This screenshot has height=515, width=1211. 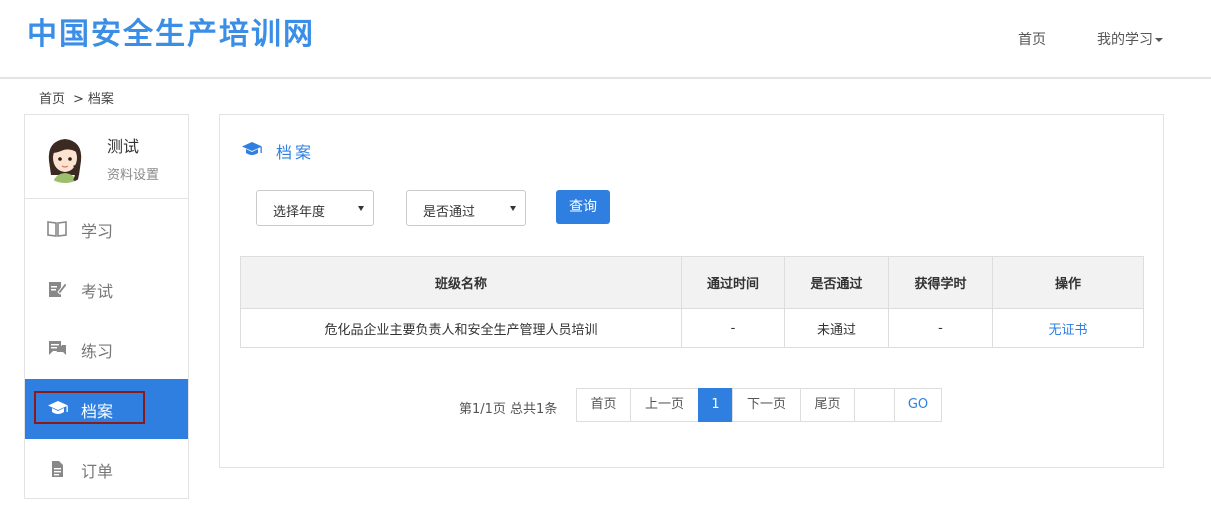 What do you see at coordinates (97, 291) in the screenshot?
I see `sidebar-item-label: 考试` at bounding box center [97, 291].